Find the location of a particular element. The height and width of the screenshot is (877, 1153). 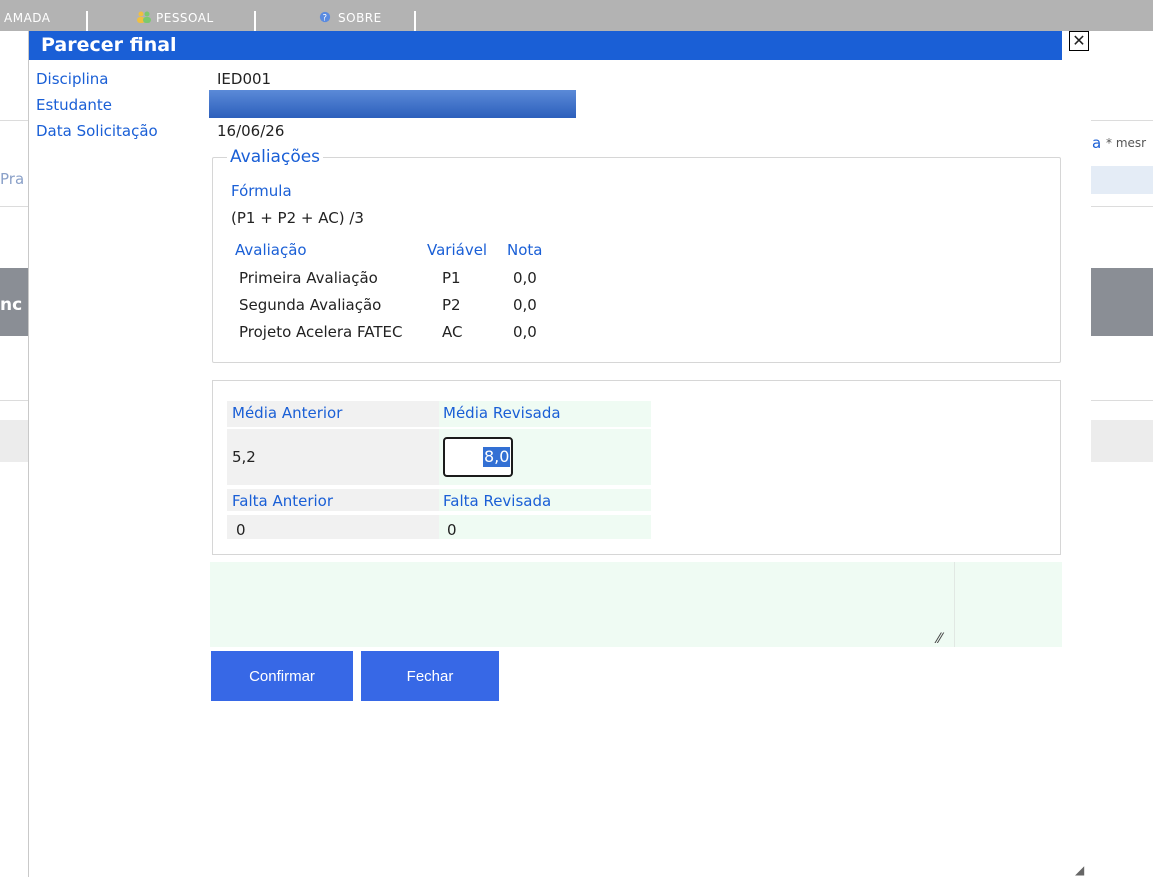

falta-revisada-value: 0 is located at coordinates (452, 530).